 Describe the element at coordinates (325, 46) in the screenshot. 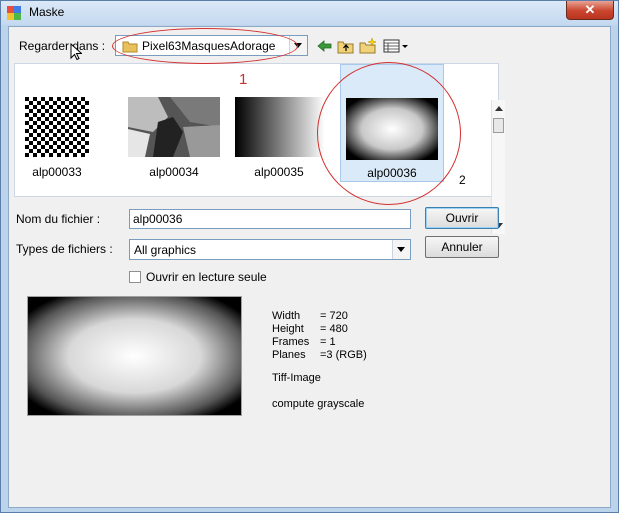

I see `back-arrow-icon` at that location.